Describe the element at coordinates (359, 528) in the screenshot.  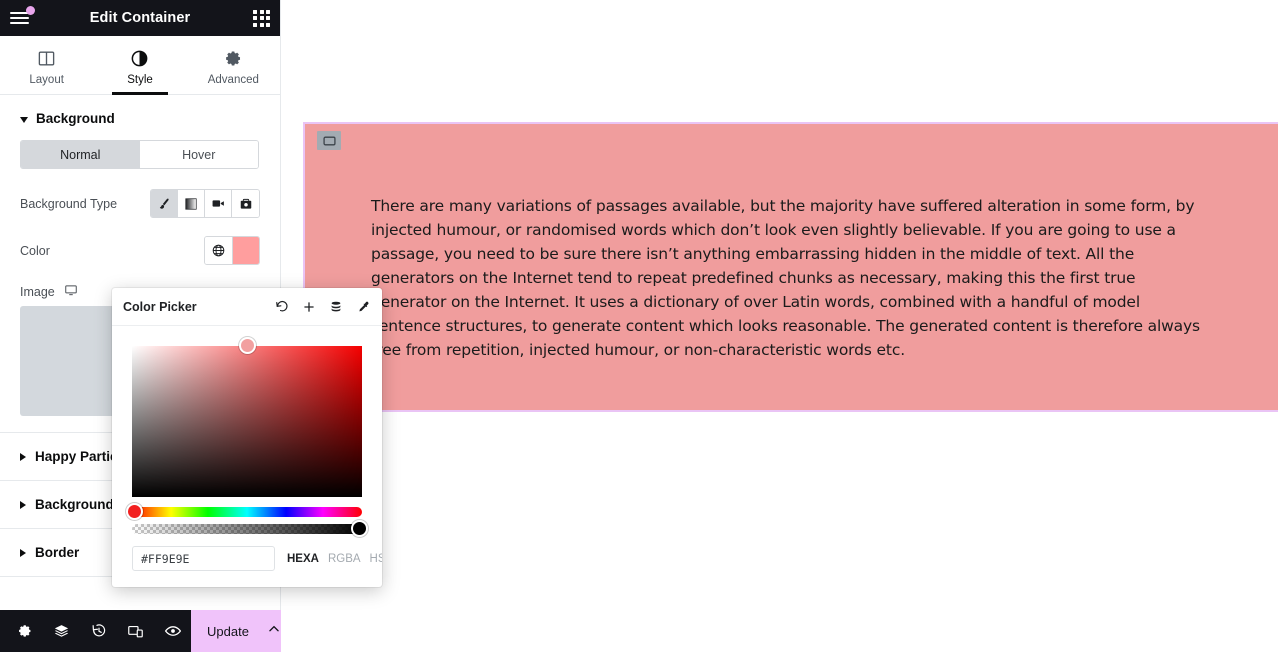
I see `alpha-slider-handle` at that location.